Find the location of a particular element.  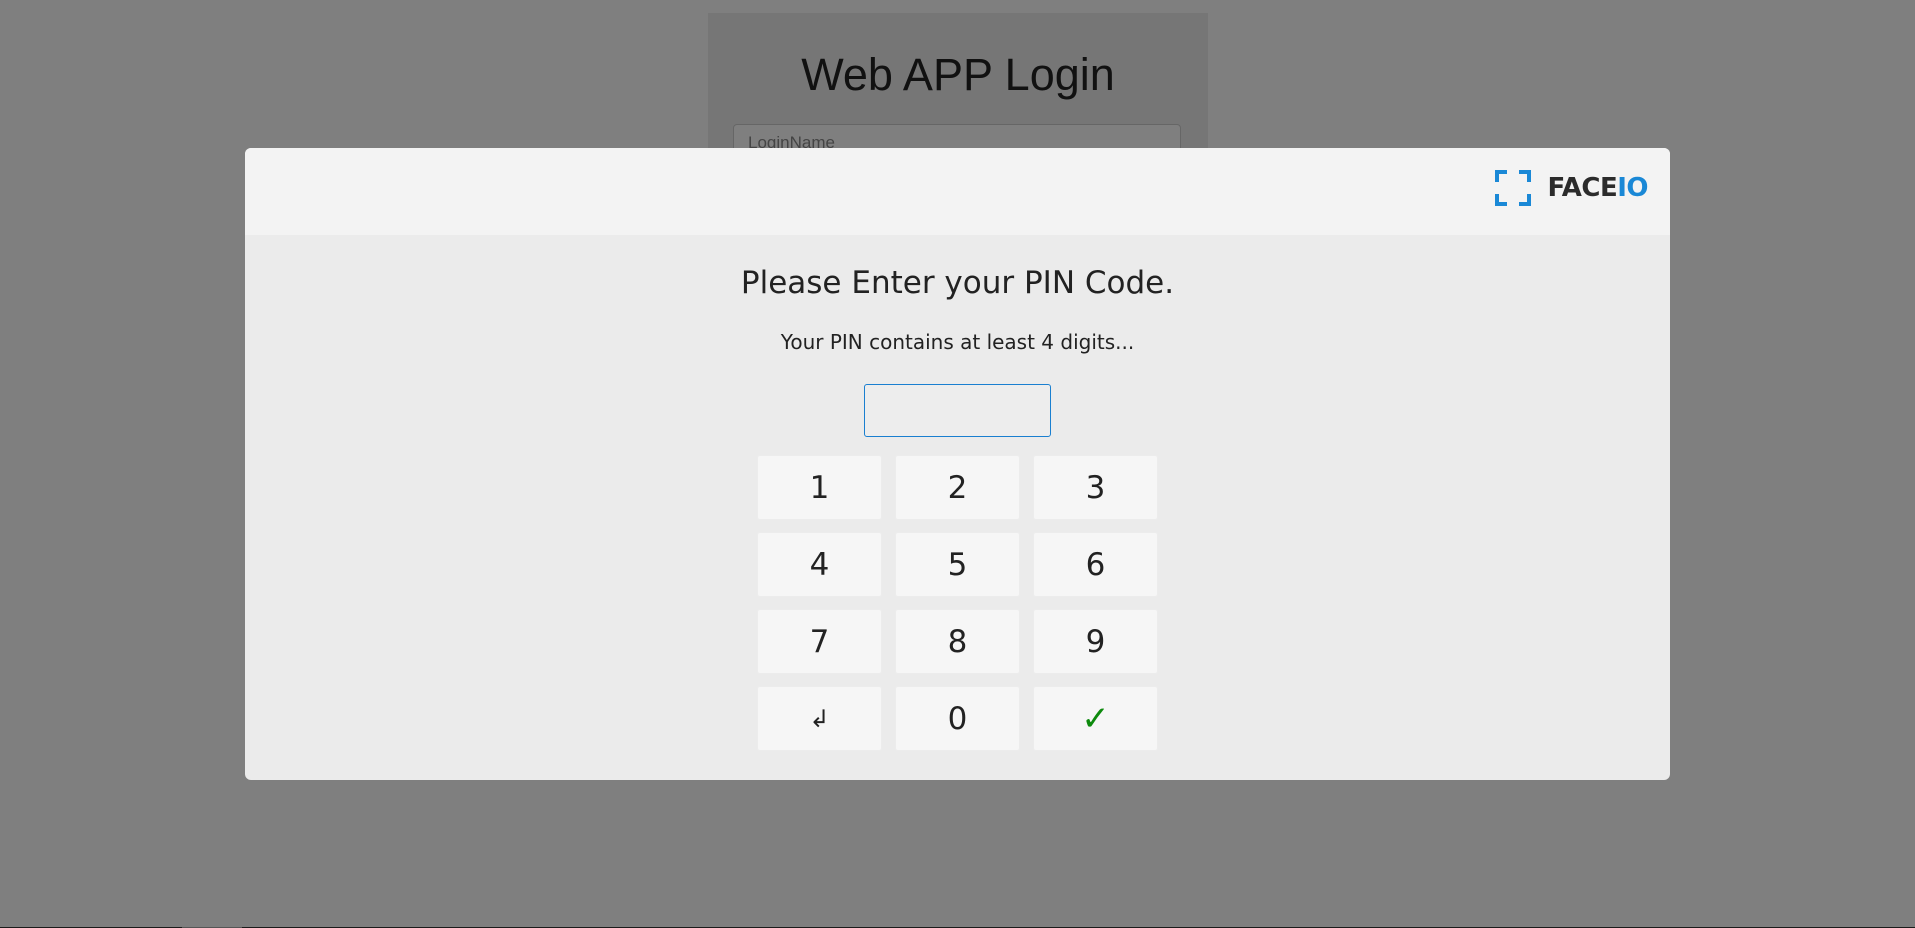

faceio-logo: FACEIO is located at coordinates (1571, 188).